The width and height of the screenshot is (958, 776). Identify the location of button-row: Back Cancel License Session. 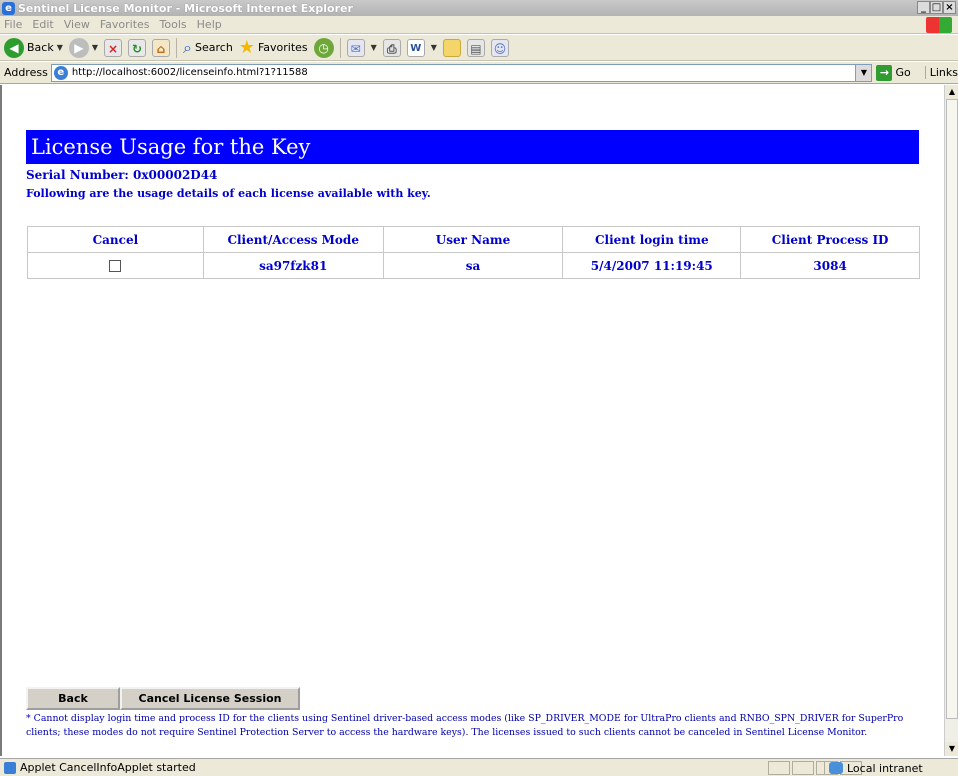
(163, 698).